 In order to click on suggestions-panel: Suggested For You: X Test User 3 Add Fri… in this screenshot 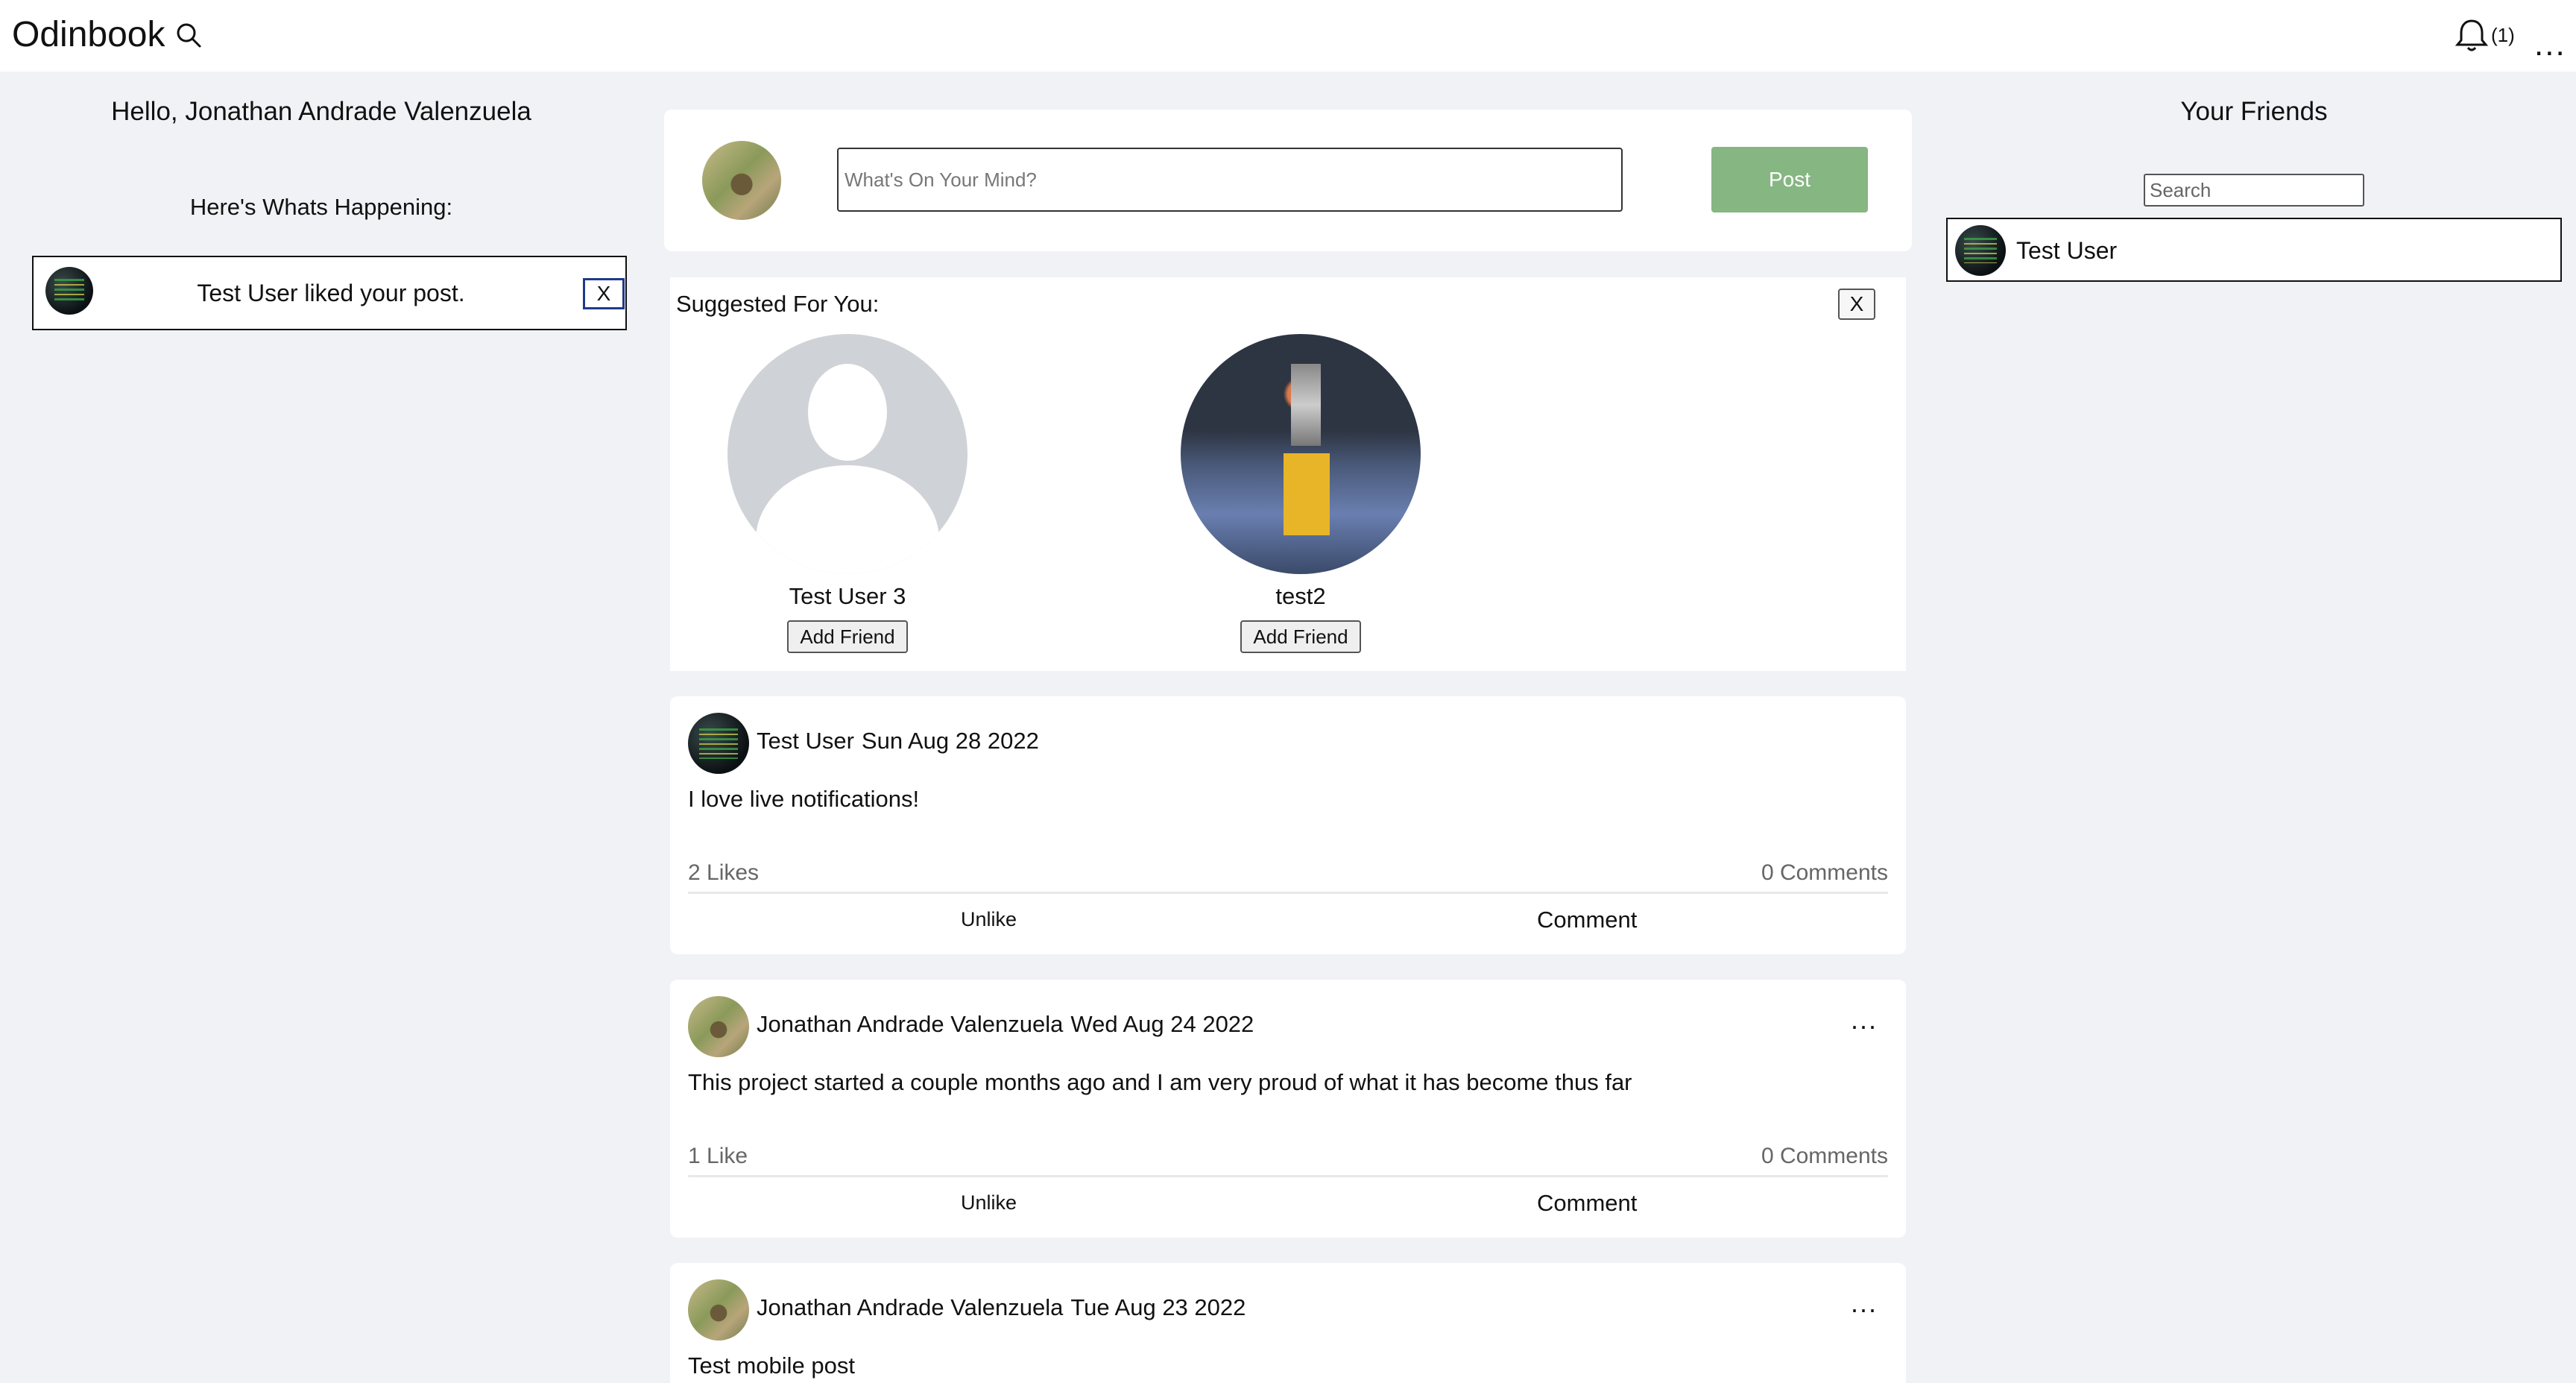, I will do `click(1288, 474)`.